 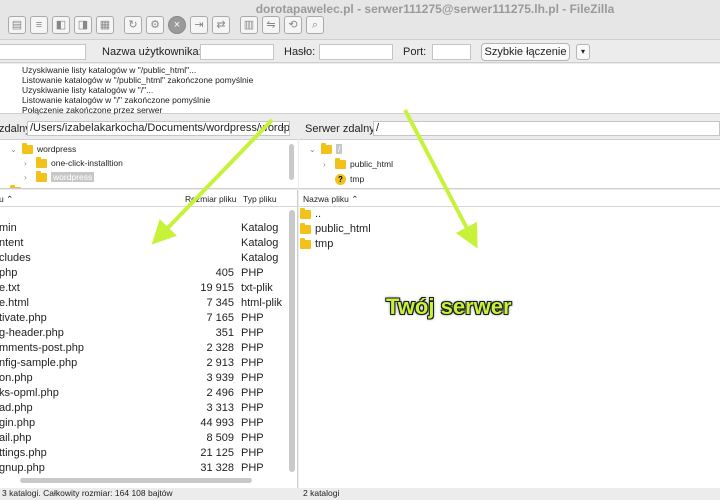 What do you see at coordinates (293, 25) in the screenshot?
I see `sync-browse-icon: ⟲` at bounding box center [293, 25].